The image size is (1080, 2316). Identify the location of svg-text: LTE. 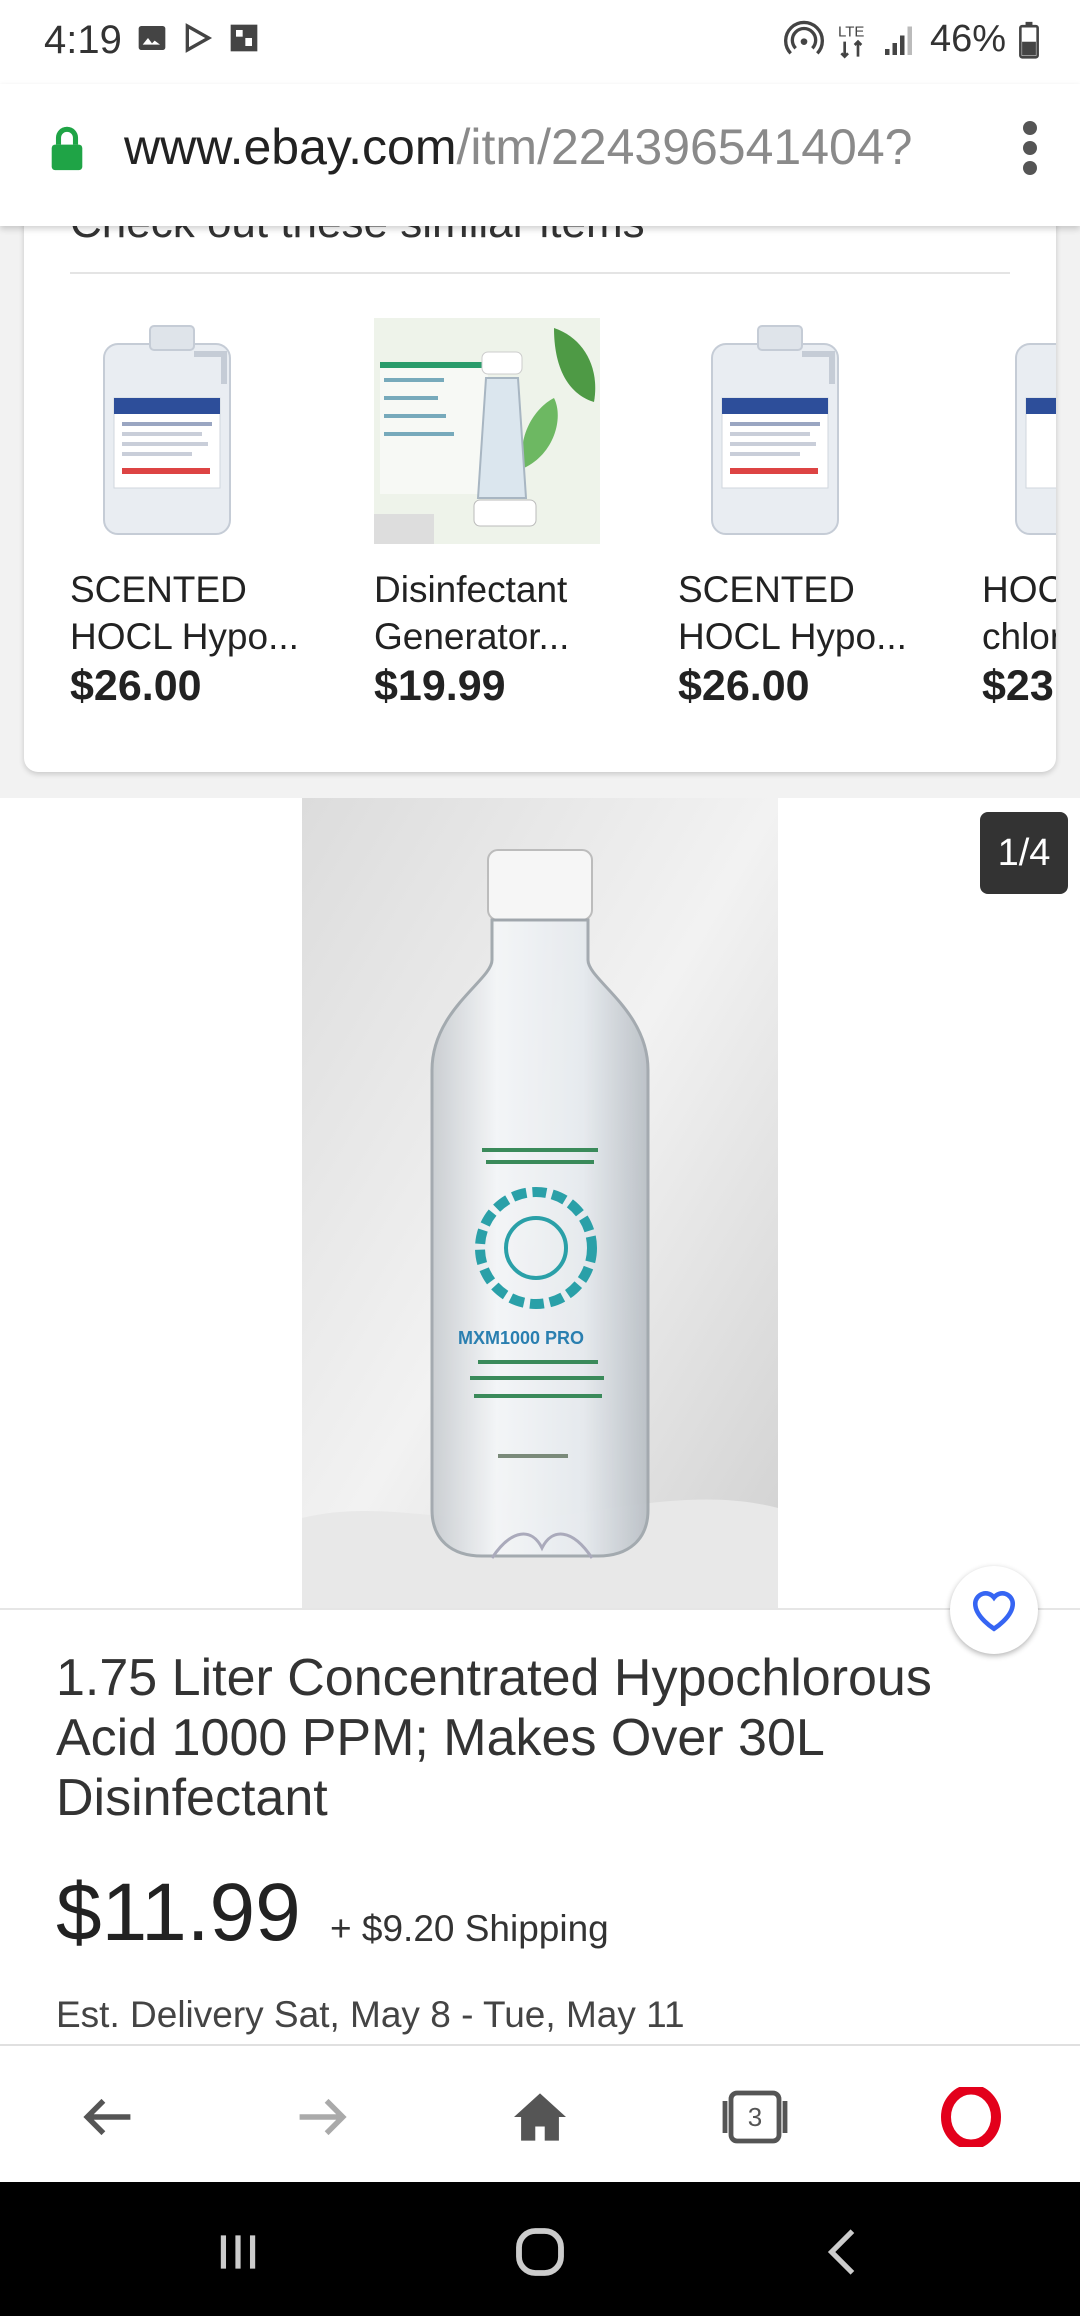
(851, 31).